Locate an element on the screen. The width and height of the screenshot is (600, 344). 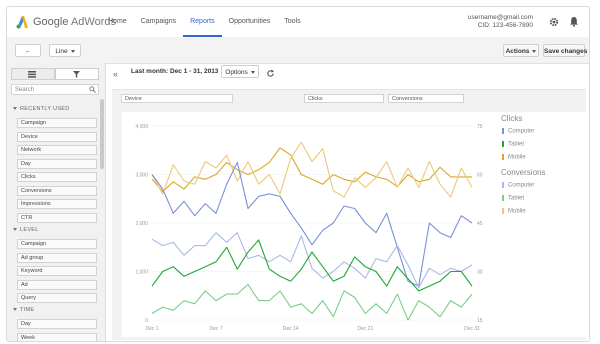
account-cid: CID: 123-456-7890 is located at coordinates (505, 25).